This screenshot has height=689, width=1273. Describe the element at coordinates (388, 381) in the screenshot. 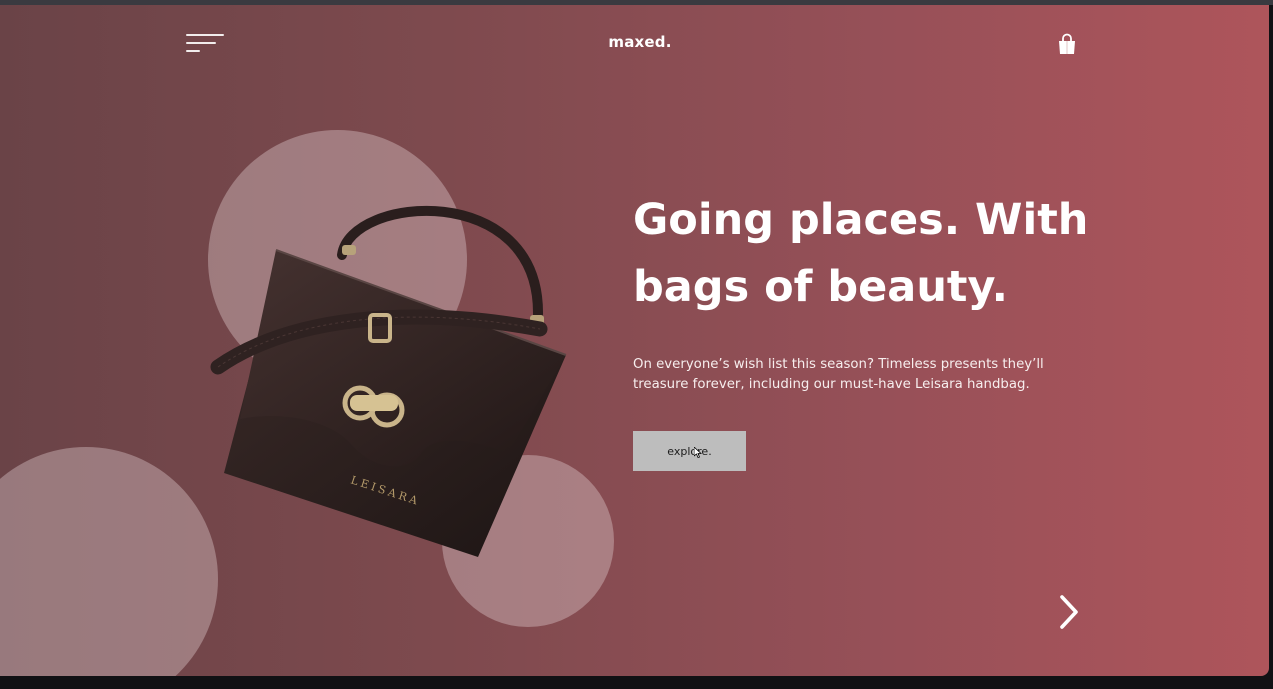

I see `handbag-product-image: LEISARA` at that location.